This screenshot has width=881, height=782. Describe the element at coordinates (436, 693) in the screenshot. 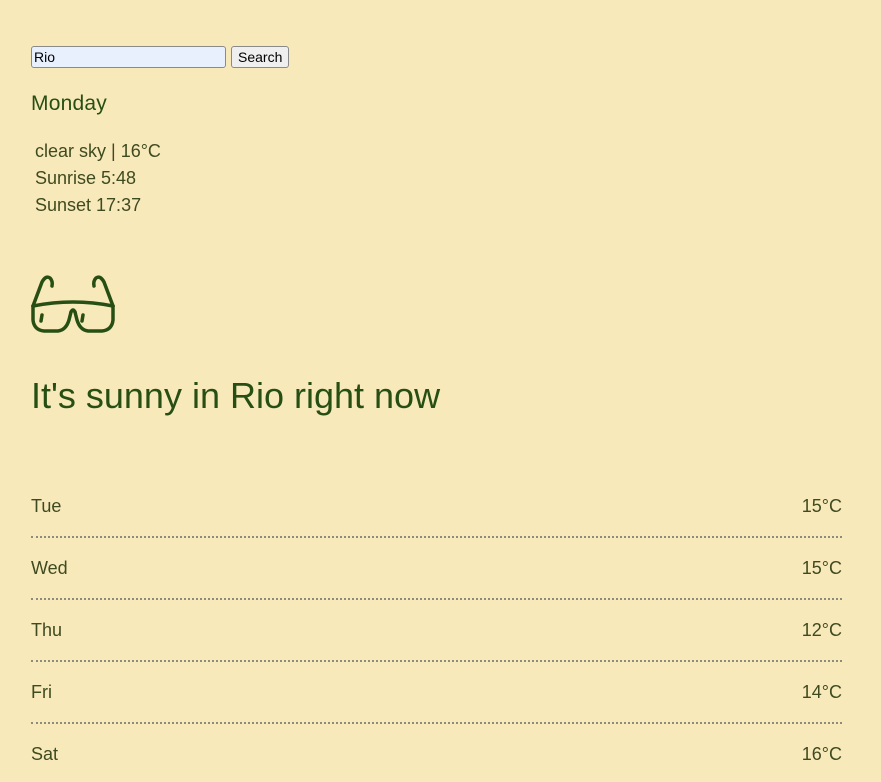

I see `forecast-row: Fri 14°C` at that location.